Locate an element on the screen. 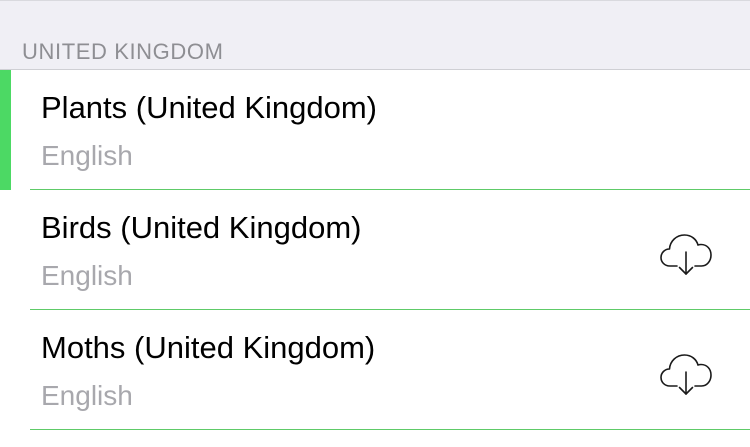 The image size is (750, 447). list-item-title: Plants (United Kingdom) is located at coordinates (209, 107).